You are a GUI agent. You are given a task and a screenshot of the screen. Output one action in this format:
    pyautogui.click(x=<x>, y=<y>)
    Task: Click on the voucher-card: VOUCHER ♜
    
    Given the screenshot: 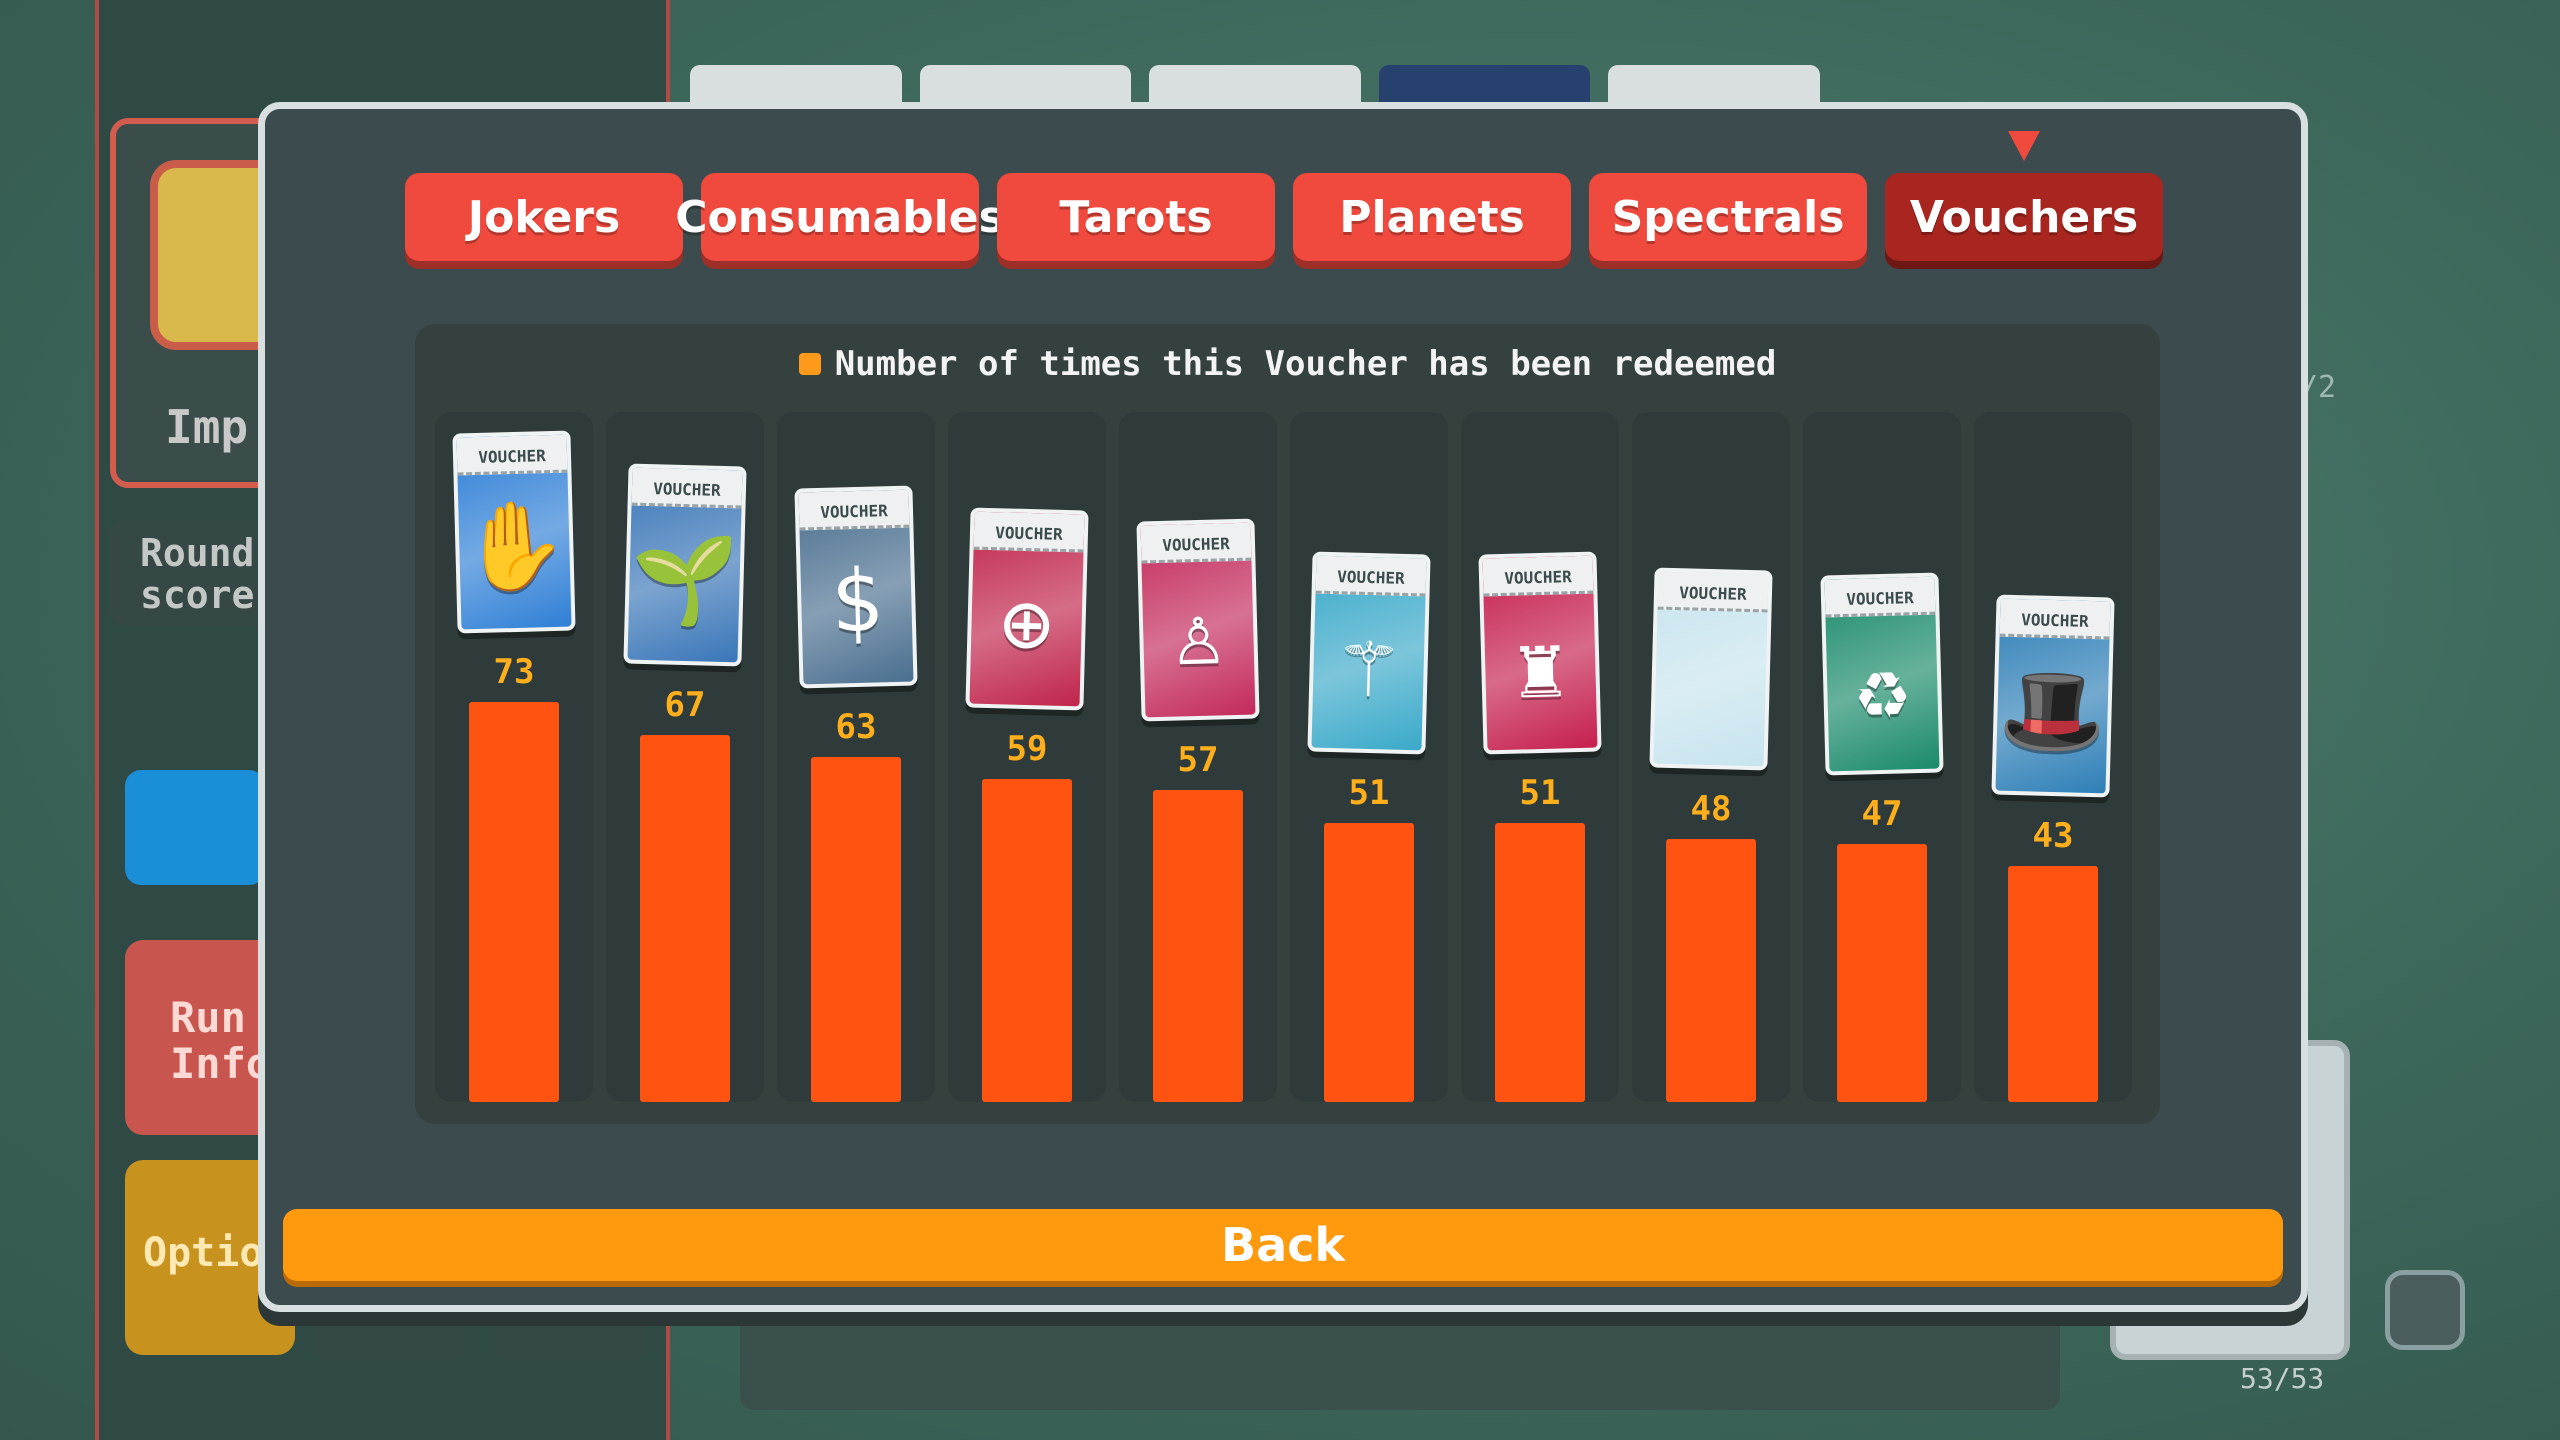 What is the action you would take?
    pyautogui.click(x=1540, y=653)
    